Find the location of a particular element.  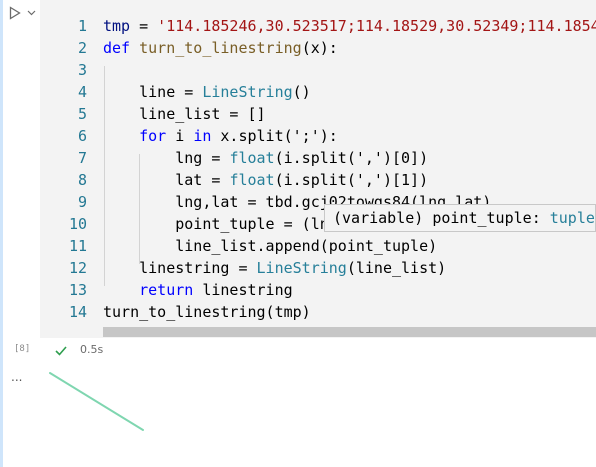

check-icon is located at coordinates (61, 351).